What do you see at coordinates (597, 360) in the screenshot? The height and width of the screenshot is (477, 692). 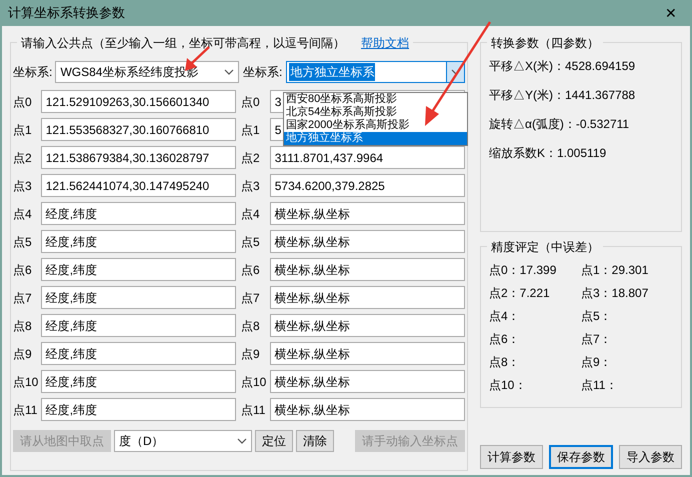 I see `error-text: 点9：` at bounding box center [597, 360].